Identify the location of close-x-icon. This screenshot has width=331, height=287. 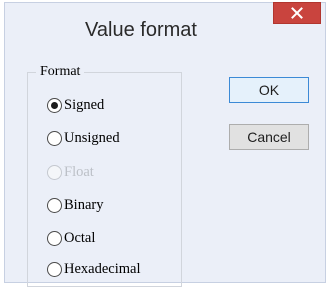
(297, 13).